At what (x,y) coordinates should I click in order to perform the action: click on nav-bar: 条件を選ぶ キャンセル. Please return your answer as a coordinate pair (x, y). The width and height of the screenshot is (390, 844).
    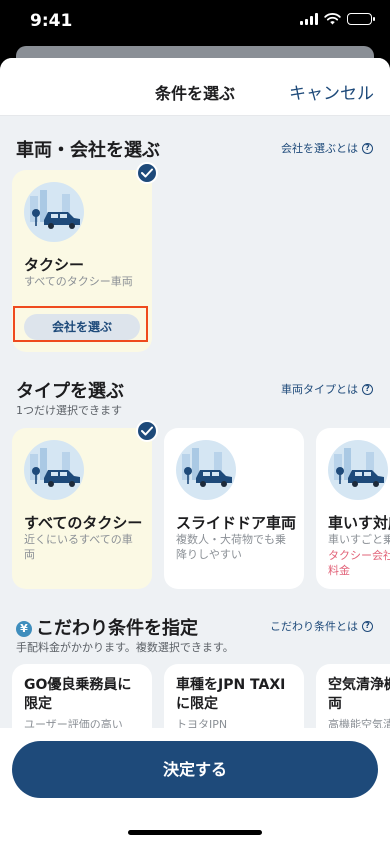
    Looking at the image, I should click on (195, 87).